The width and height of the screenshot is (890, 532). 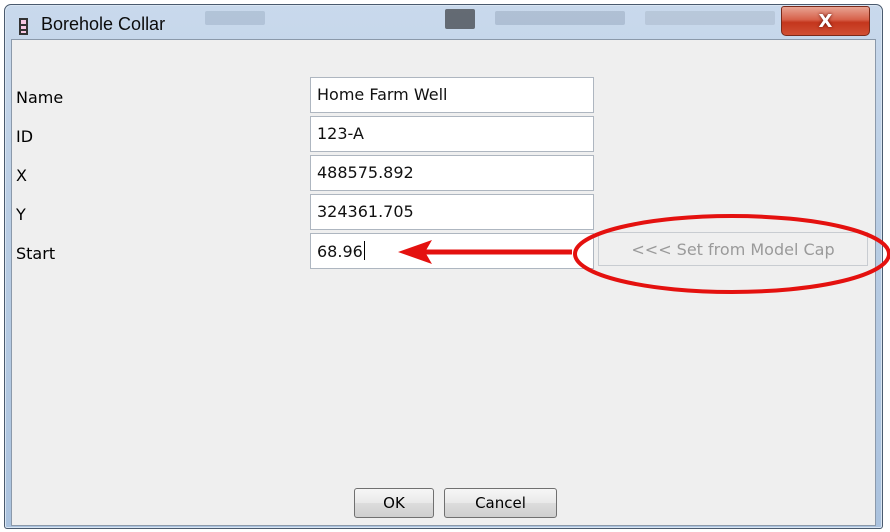 I want to click on set-from-model-cap-button: <<< Set from Model Cap, so click(x=733, y=249).